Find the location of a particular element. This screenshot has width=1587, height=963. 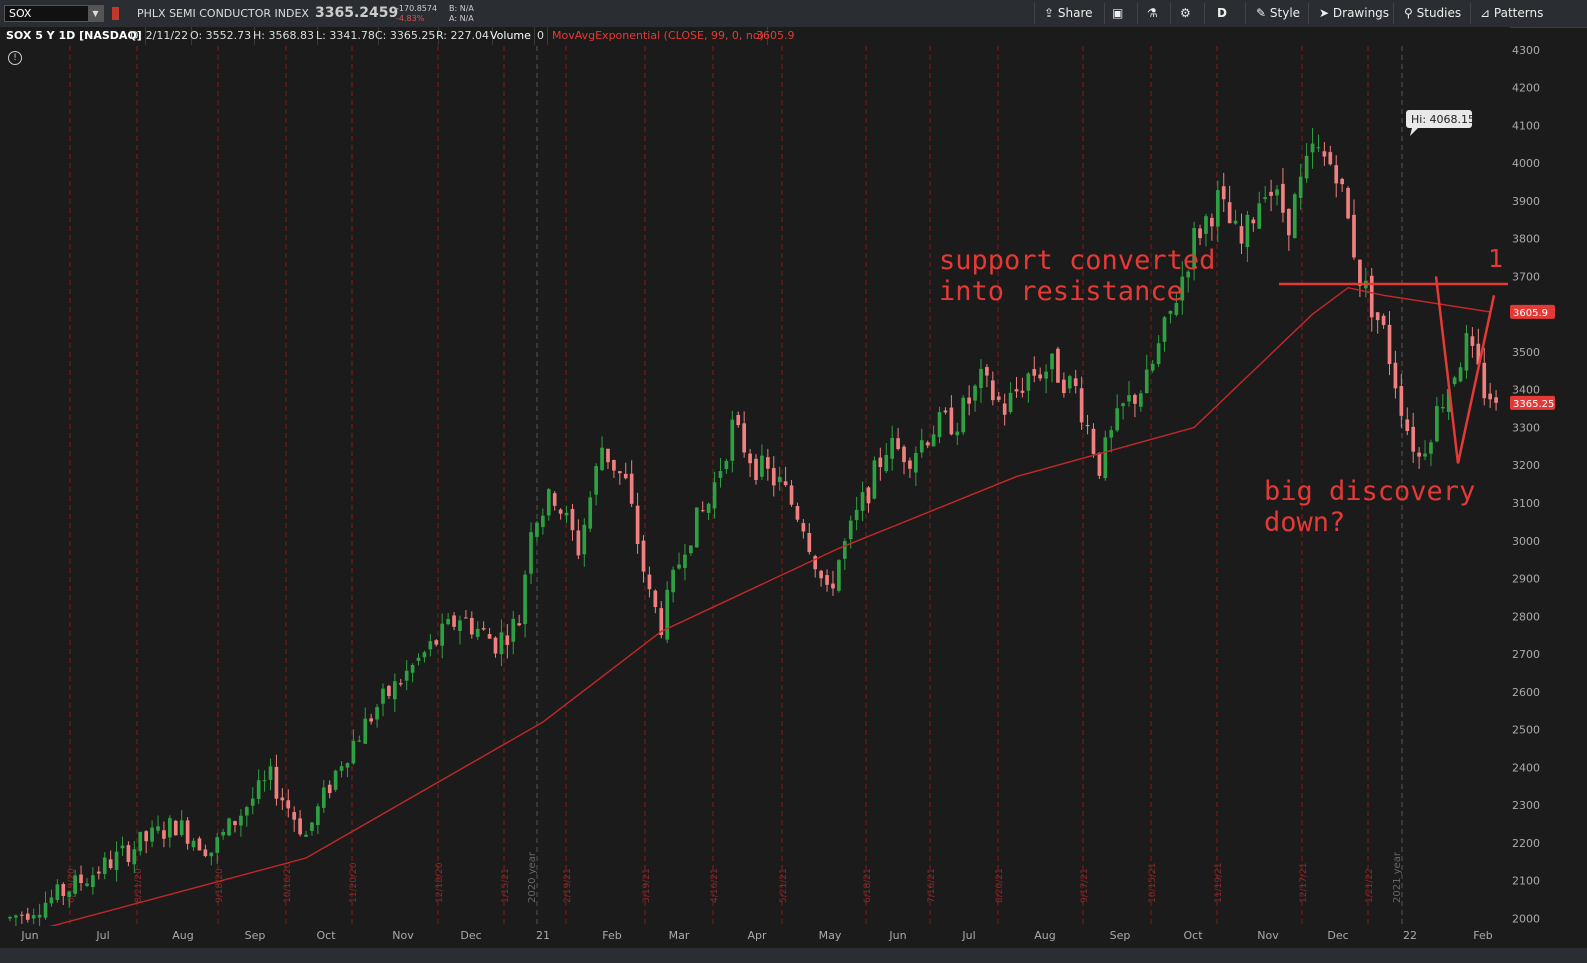

share-button: ⇪ Share is located at coordinates (1068, 13).